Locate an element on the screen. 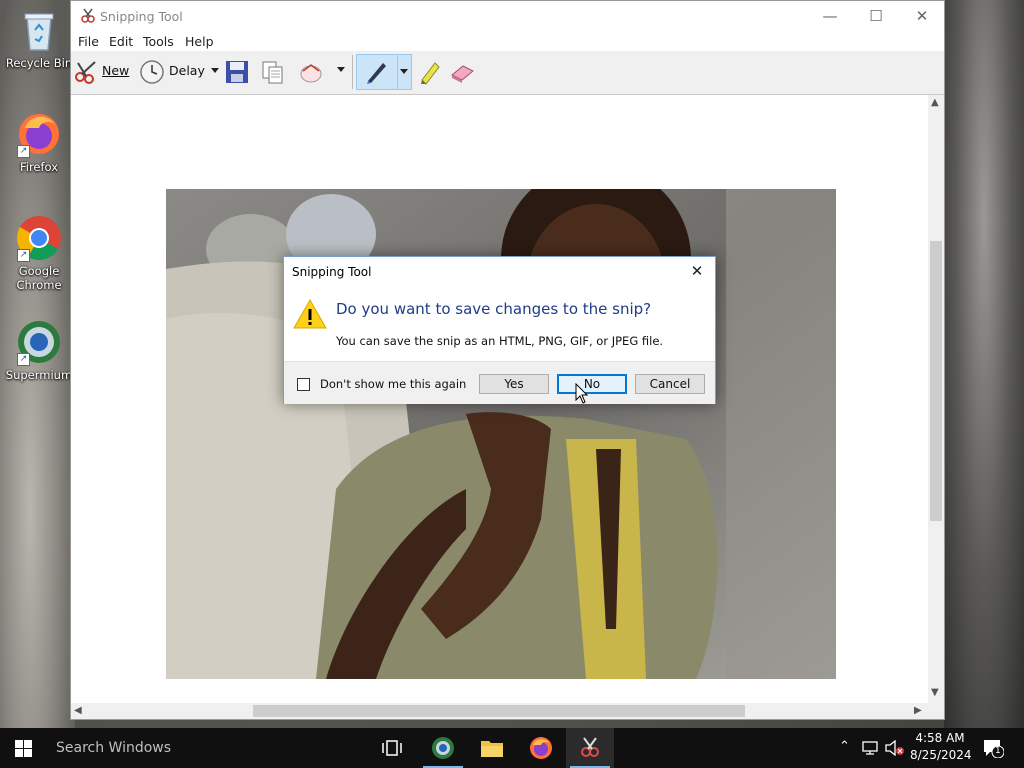 The image size is (1024, 768). snipping-tool-icon is located at coordinates (590, 747).